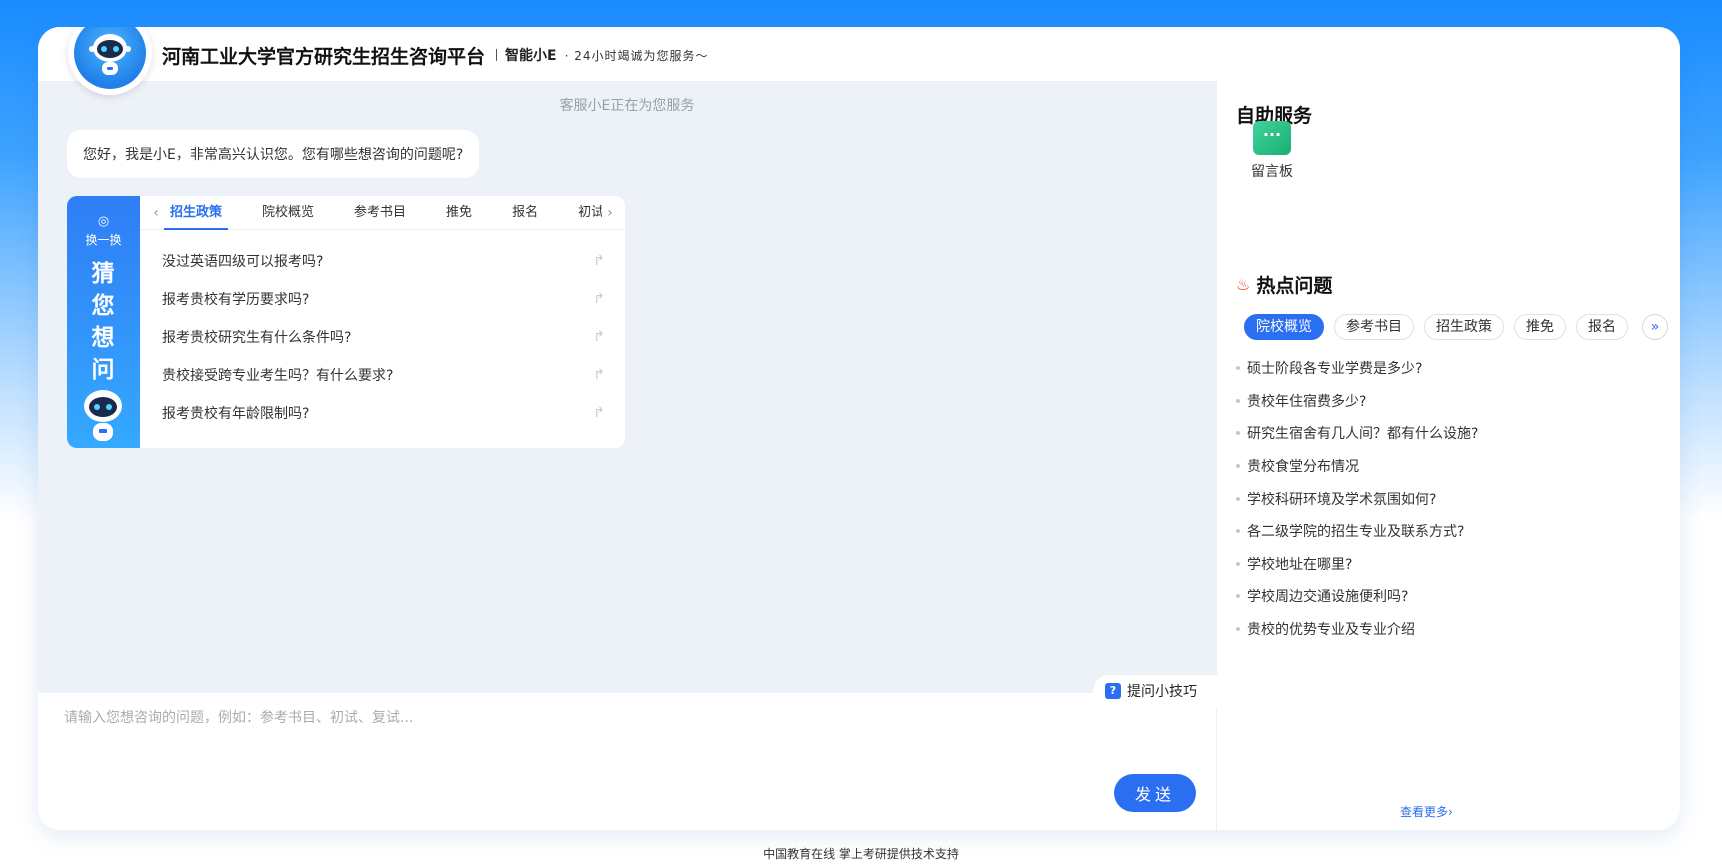 The height and width of the screenshot is (867, 1722). What do you see at coordinates (1446, 401) in the screenshot?
I see `hot-question-item: 贵校年住宿费多少?` at bounding box center [1446, 401].